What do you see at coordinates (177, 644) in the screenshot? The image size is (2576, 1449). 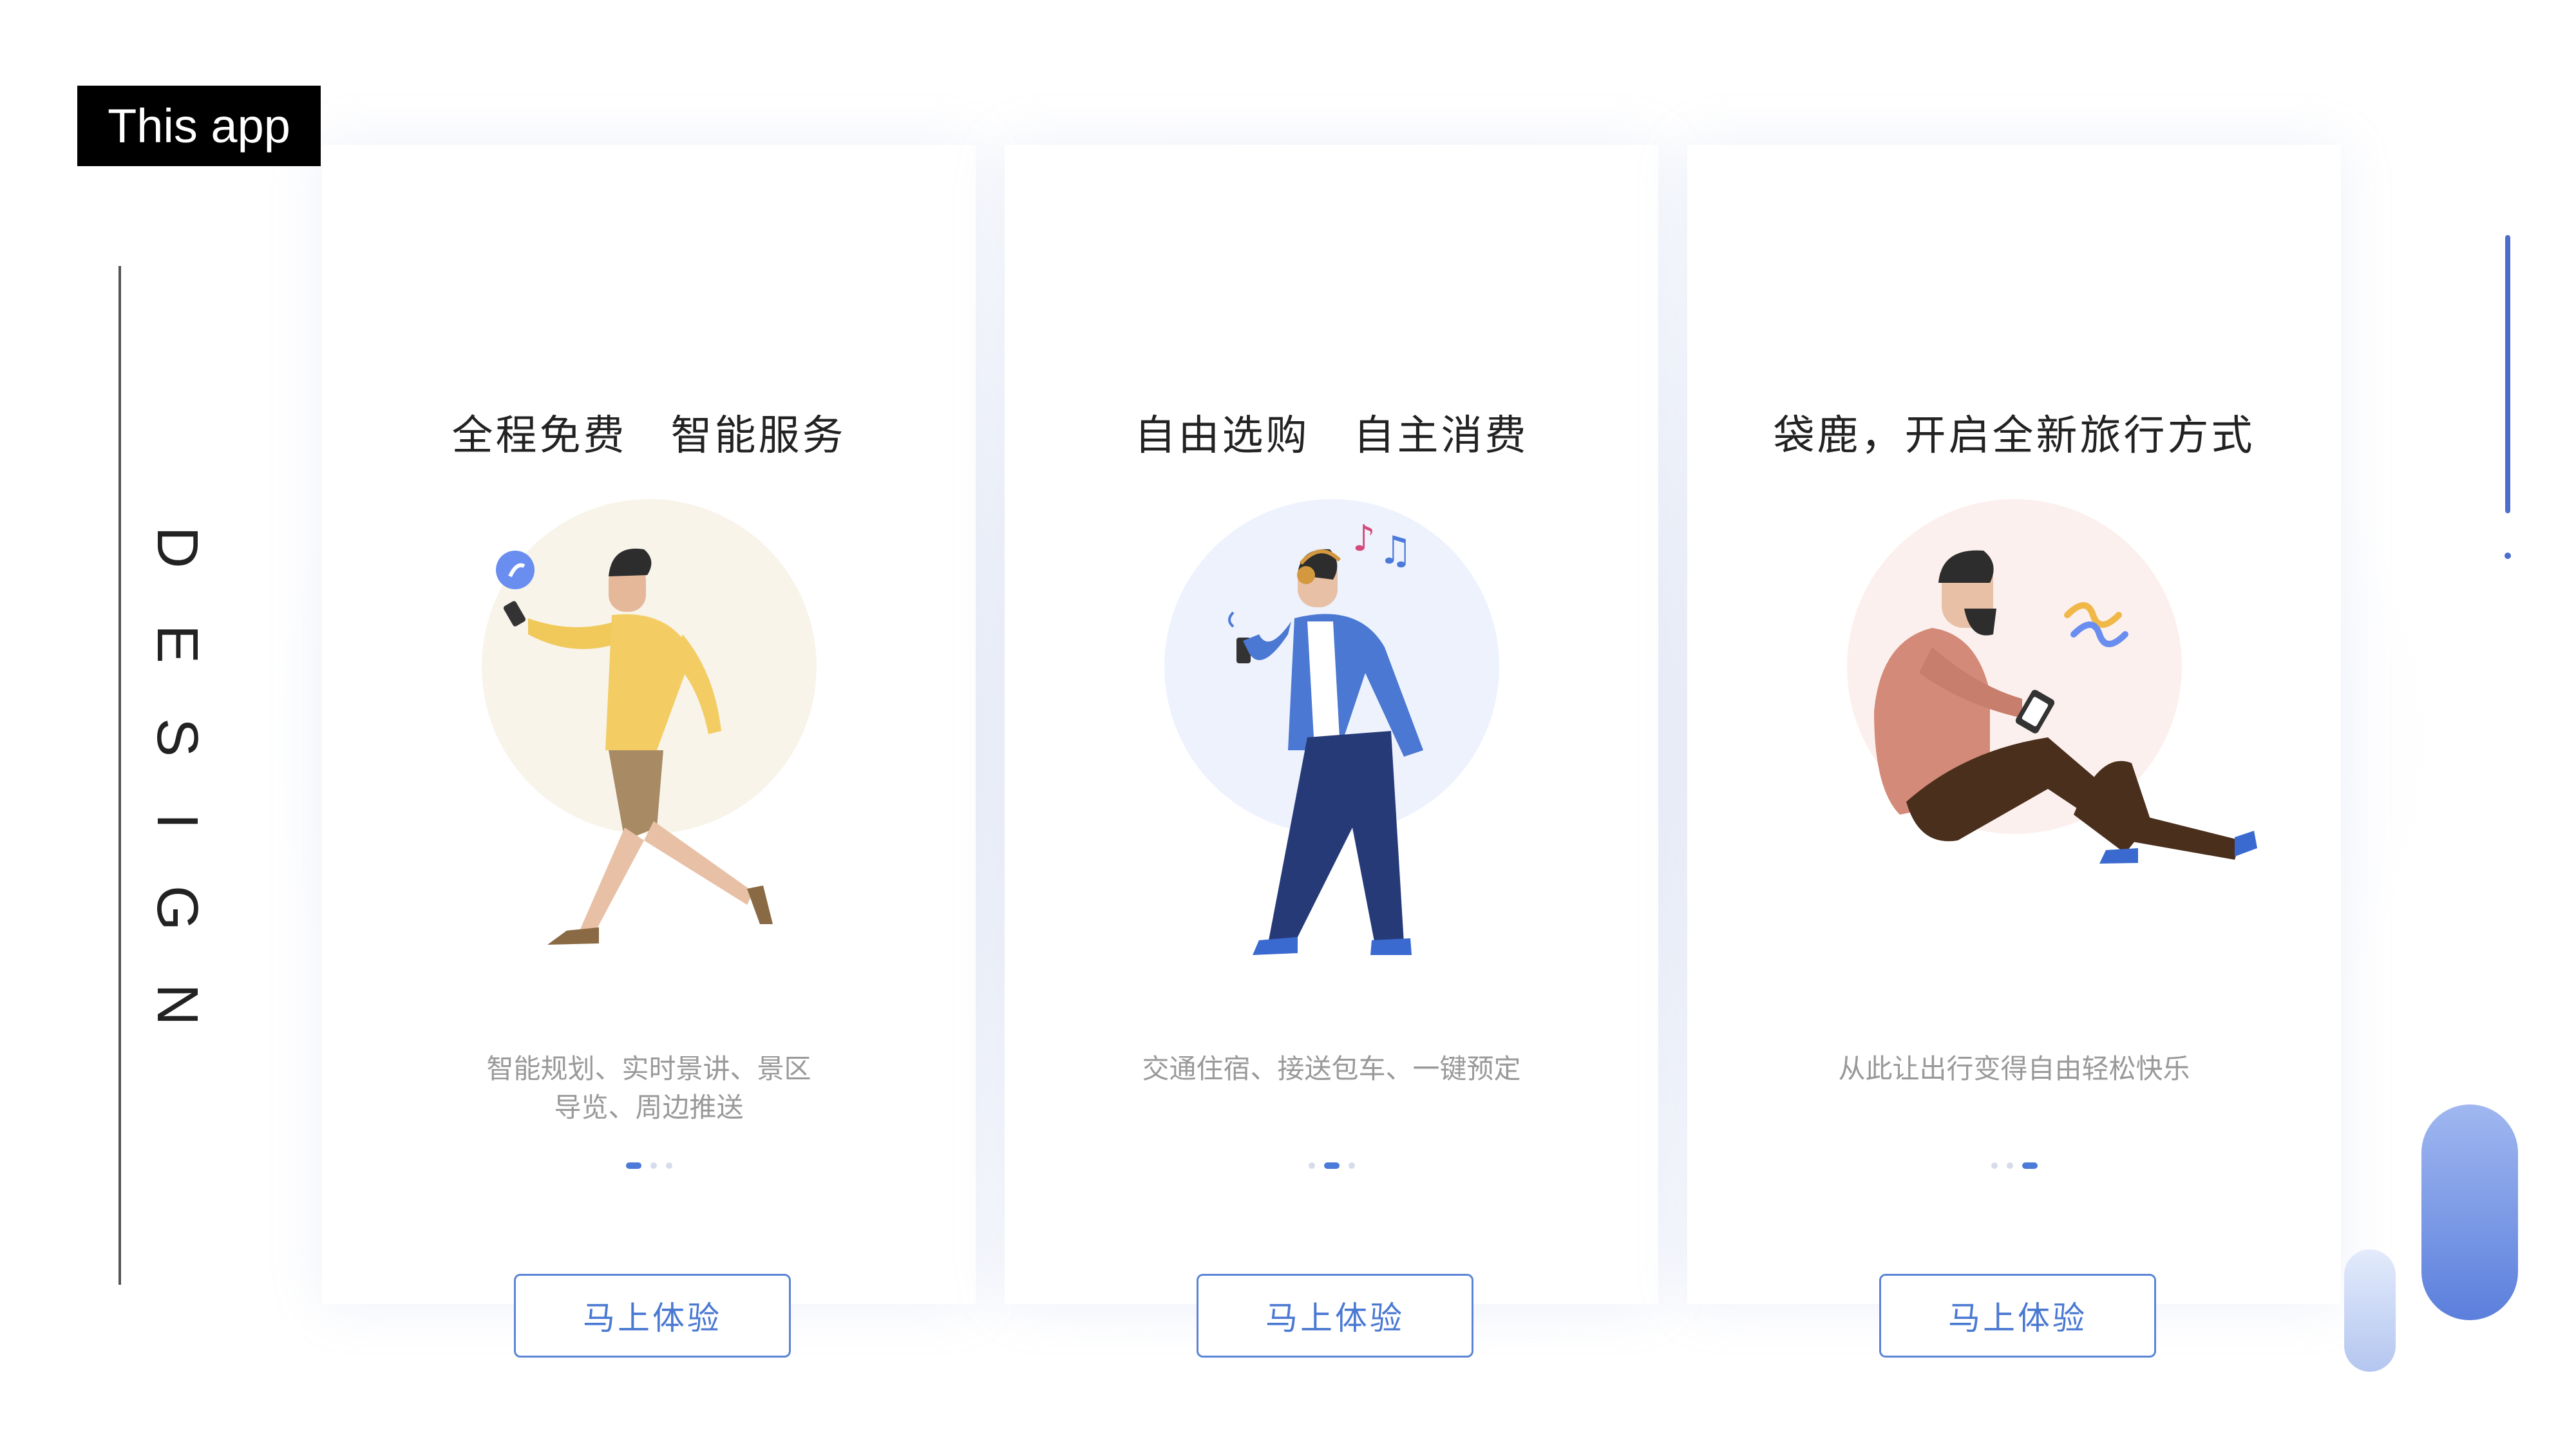 I see `design-letter: E` at bounding box center [177, 644].